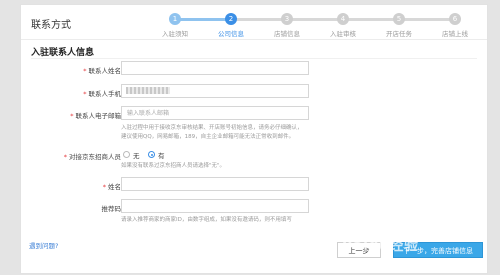  What do you see at coordinates (215, 184) in the screenshot?
I see `recruiter-name-input` at bounding box center [215, 184].